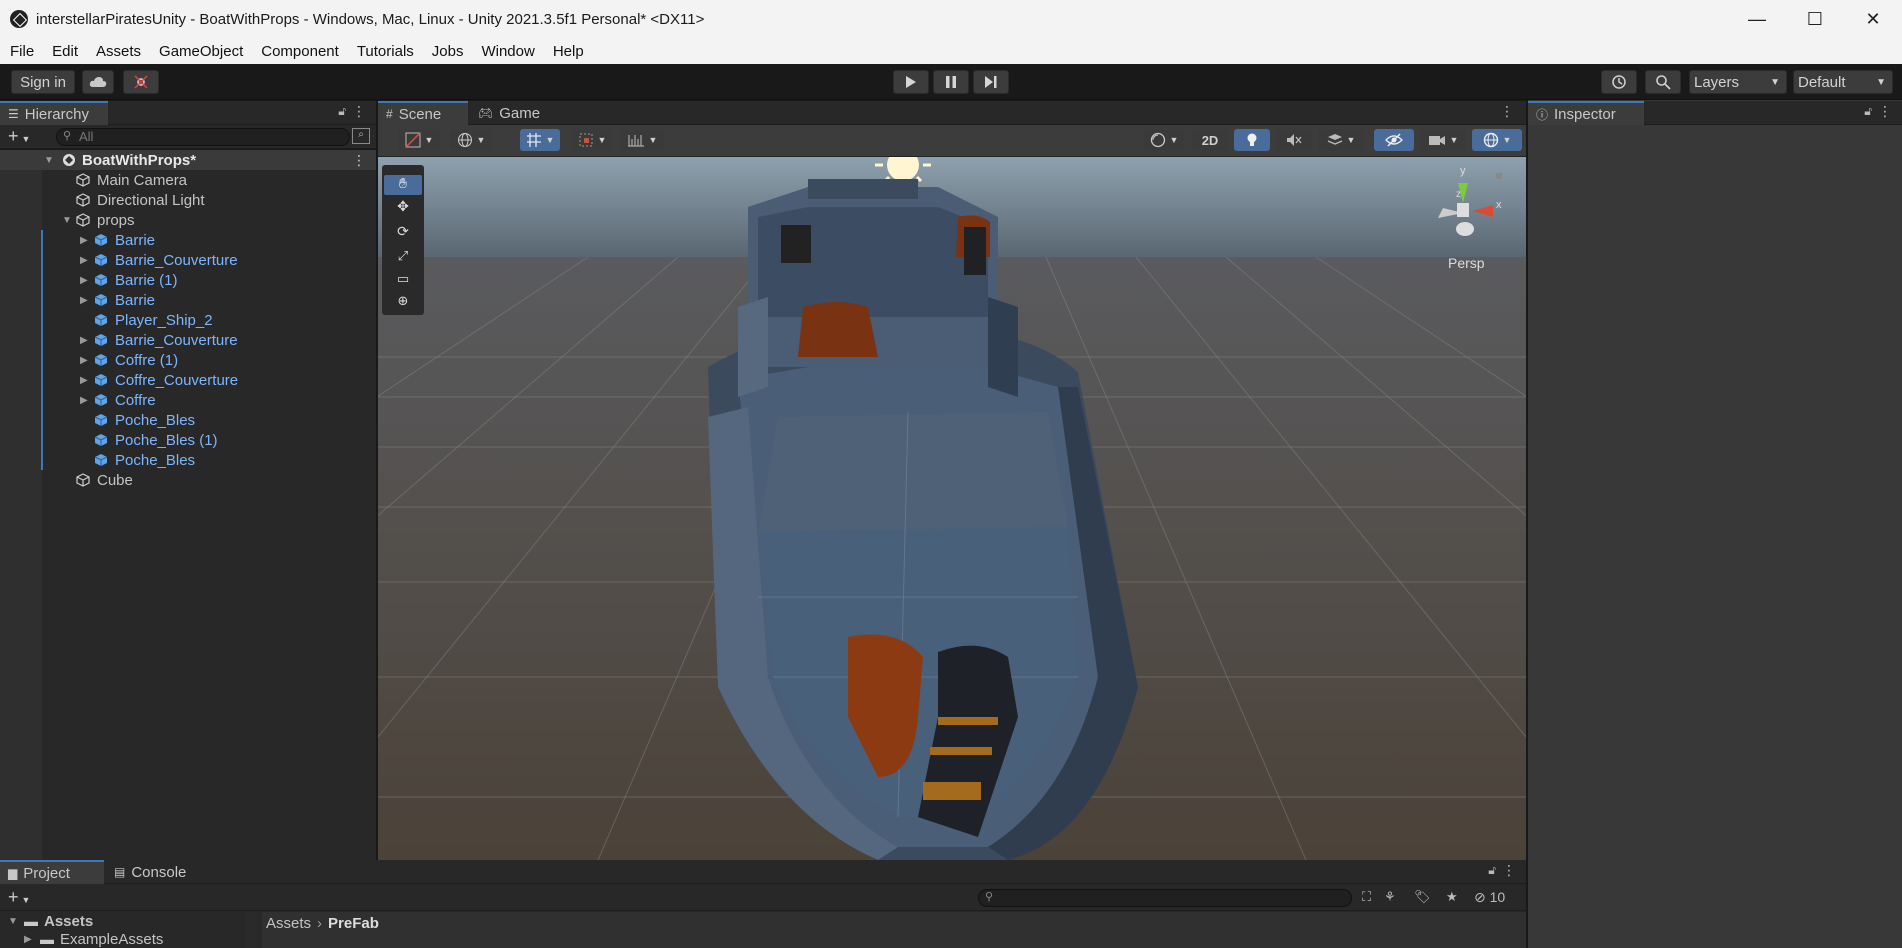  Describe the element at coordinates (540, 140) in the screenshot. I see `grid-snap-toggle: ▼` at that location.